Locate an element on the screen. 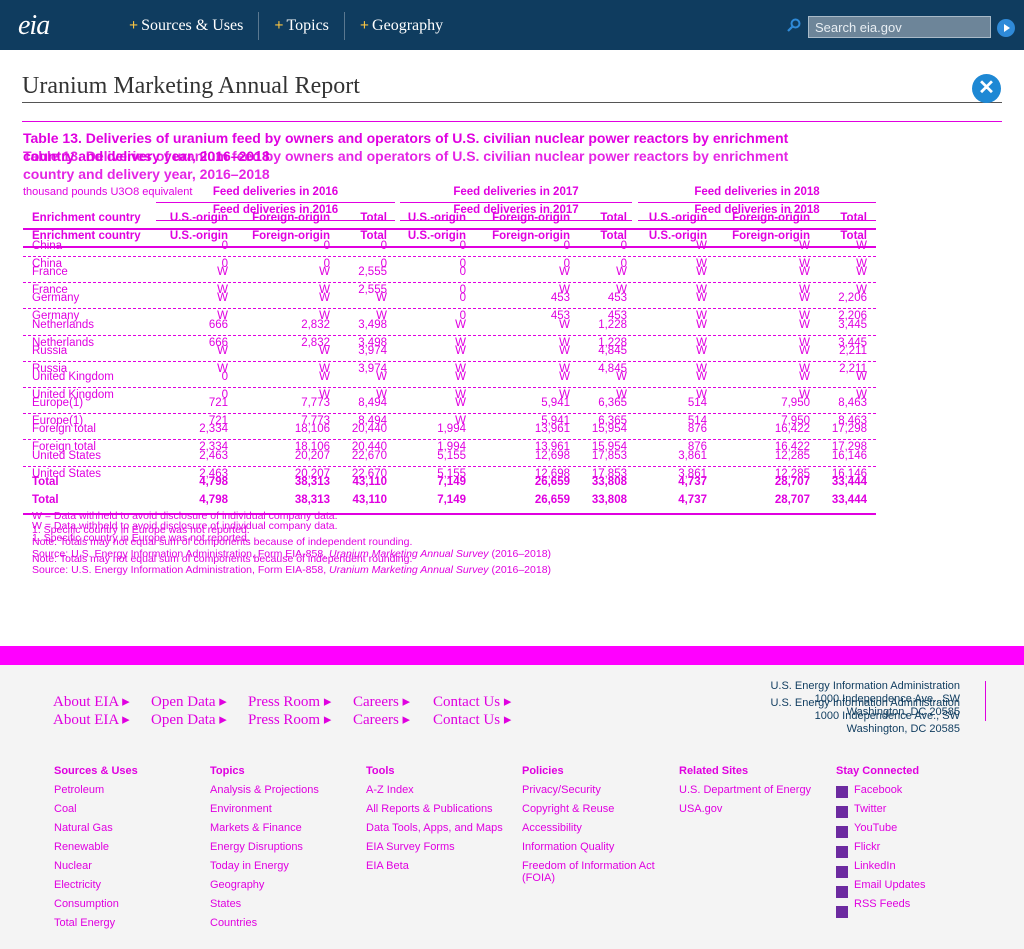 The width and height of the screenshot is (1024, 949). table-cell: 721 is located at coordinates (218, 403).